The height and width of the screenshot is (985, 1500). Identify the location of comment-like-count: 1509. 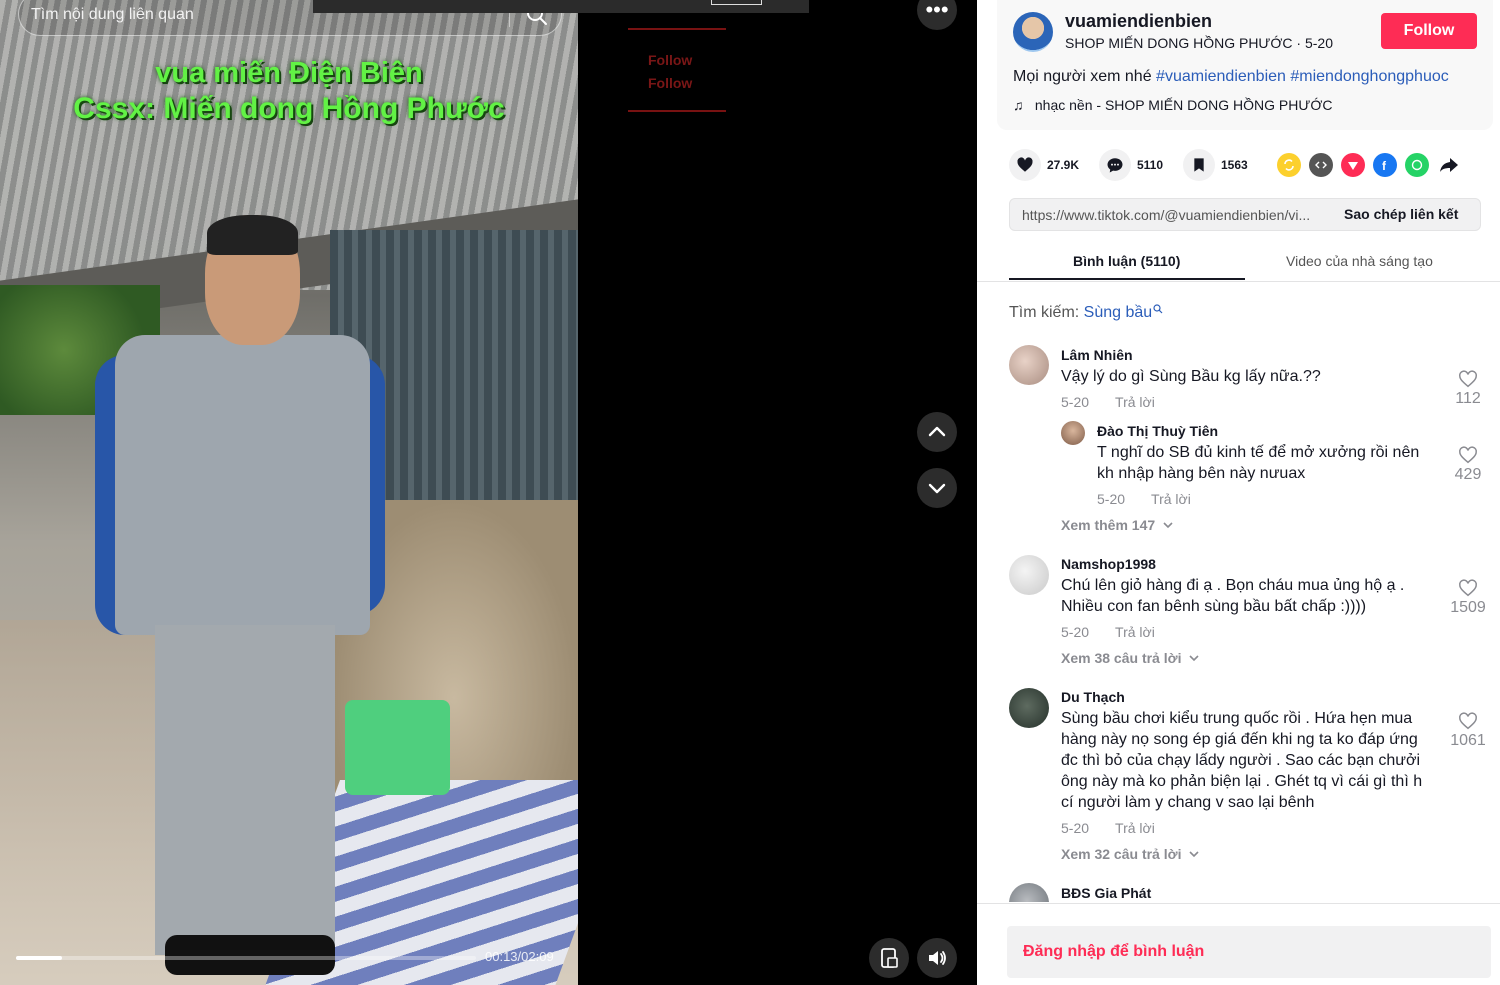
(1468, 607).